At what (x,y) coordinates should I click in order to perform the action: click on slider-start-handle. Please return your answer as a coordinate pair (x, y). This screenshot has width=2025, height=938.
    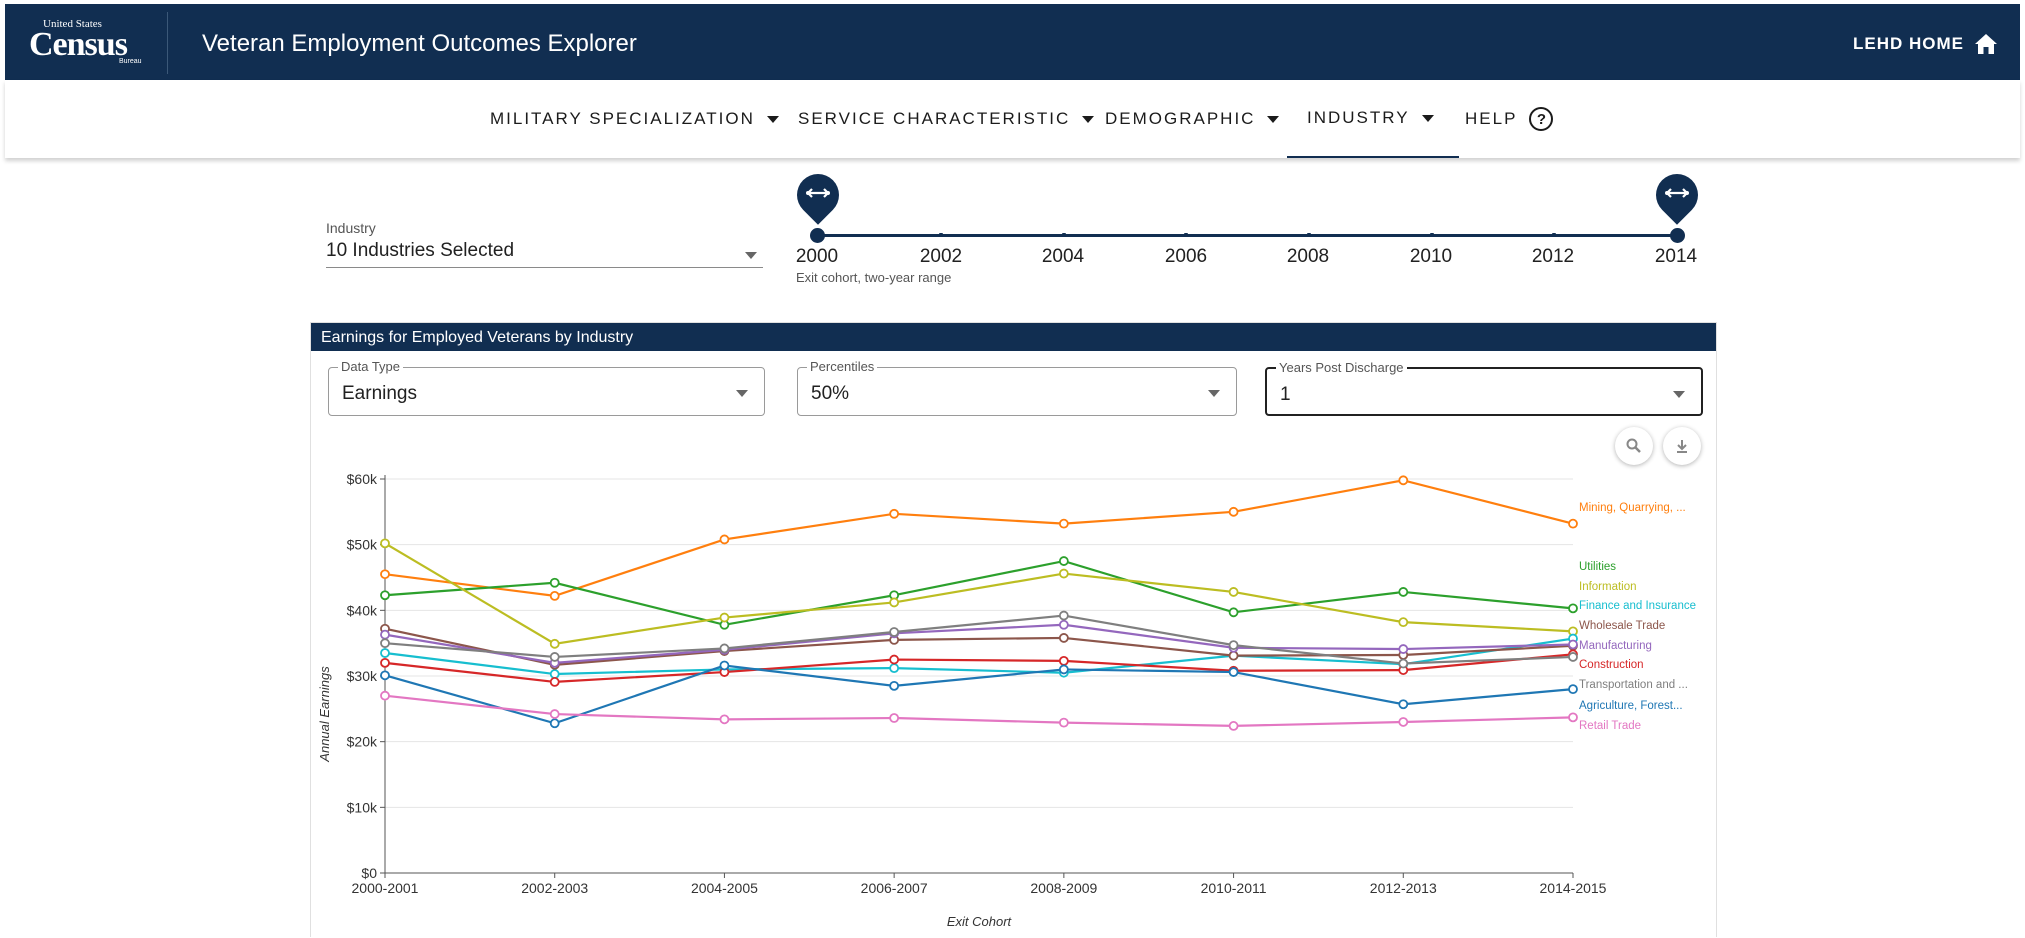
    Looking at the image, I should click on (817, 235).